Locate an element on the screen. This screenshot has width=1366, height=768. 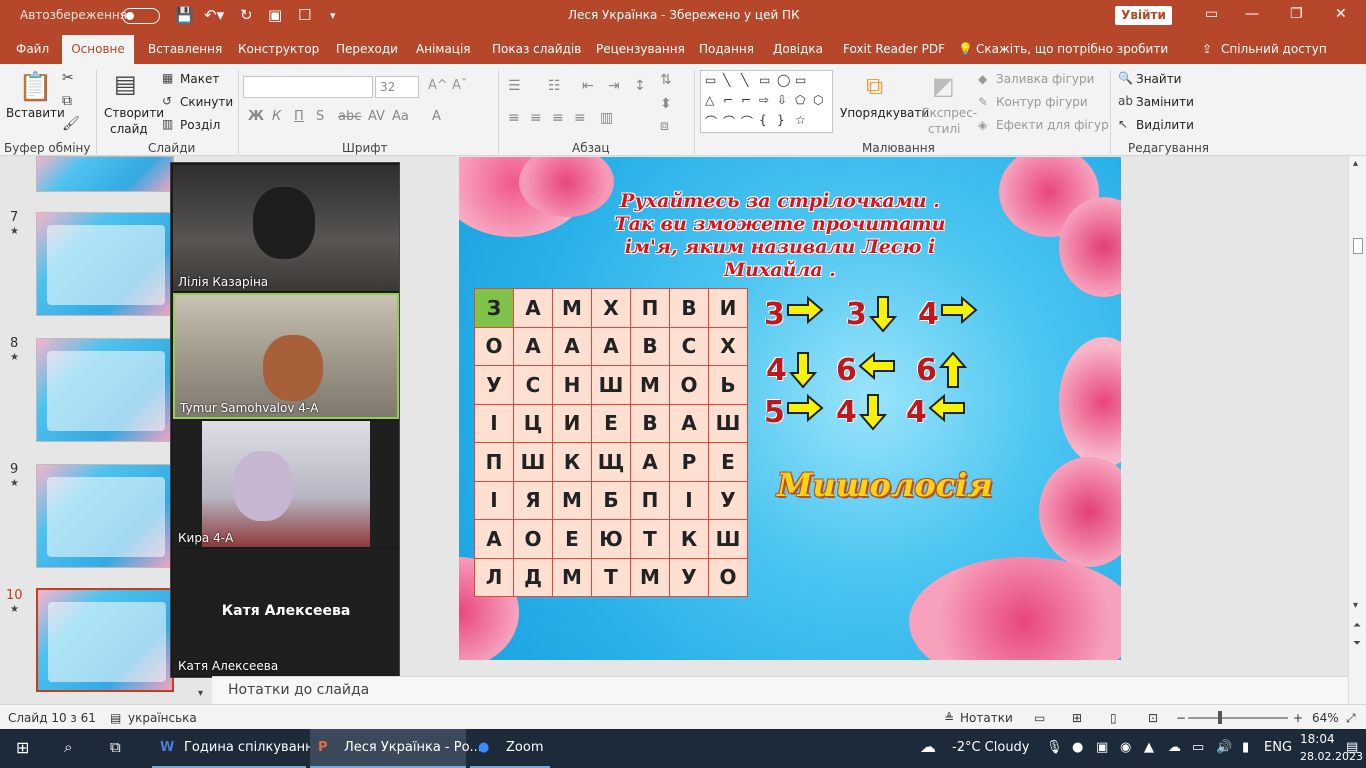
change-case-icon: Aa is located at coordinates (400, 116).